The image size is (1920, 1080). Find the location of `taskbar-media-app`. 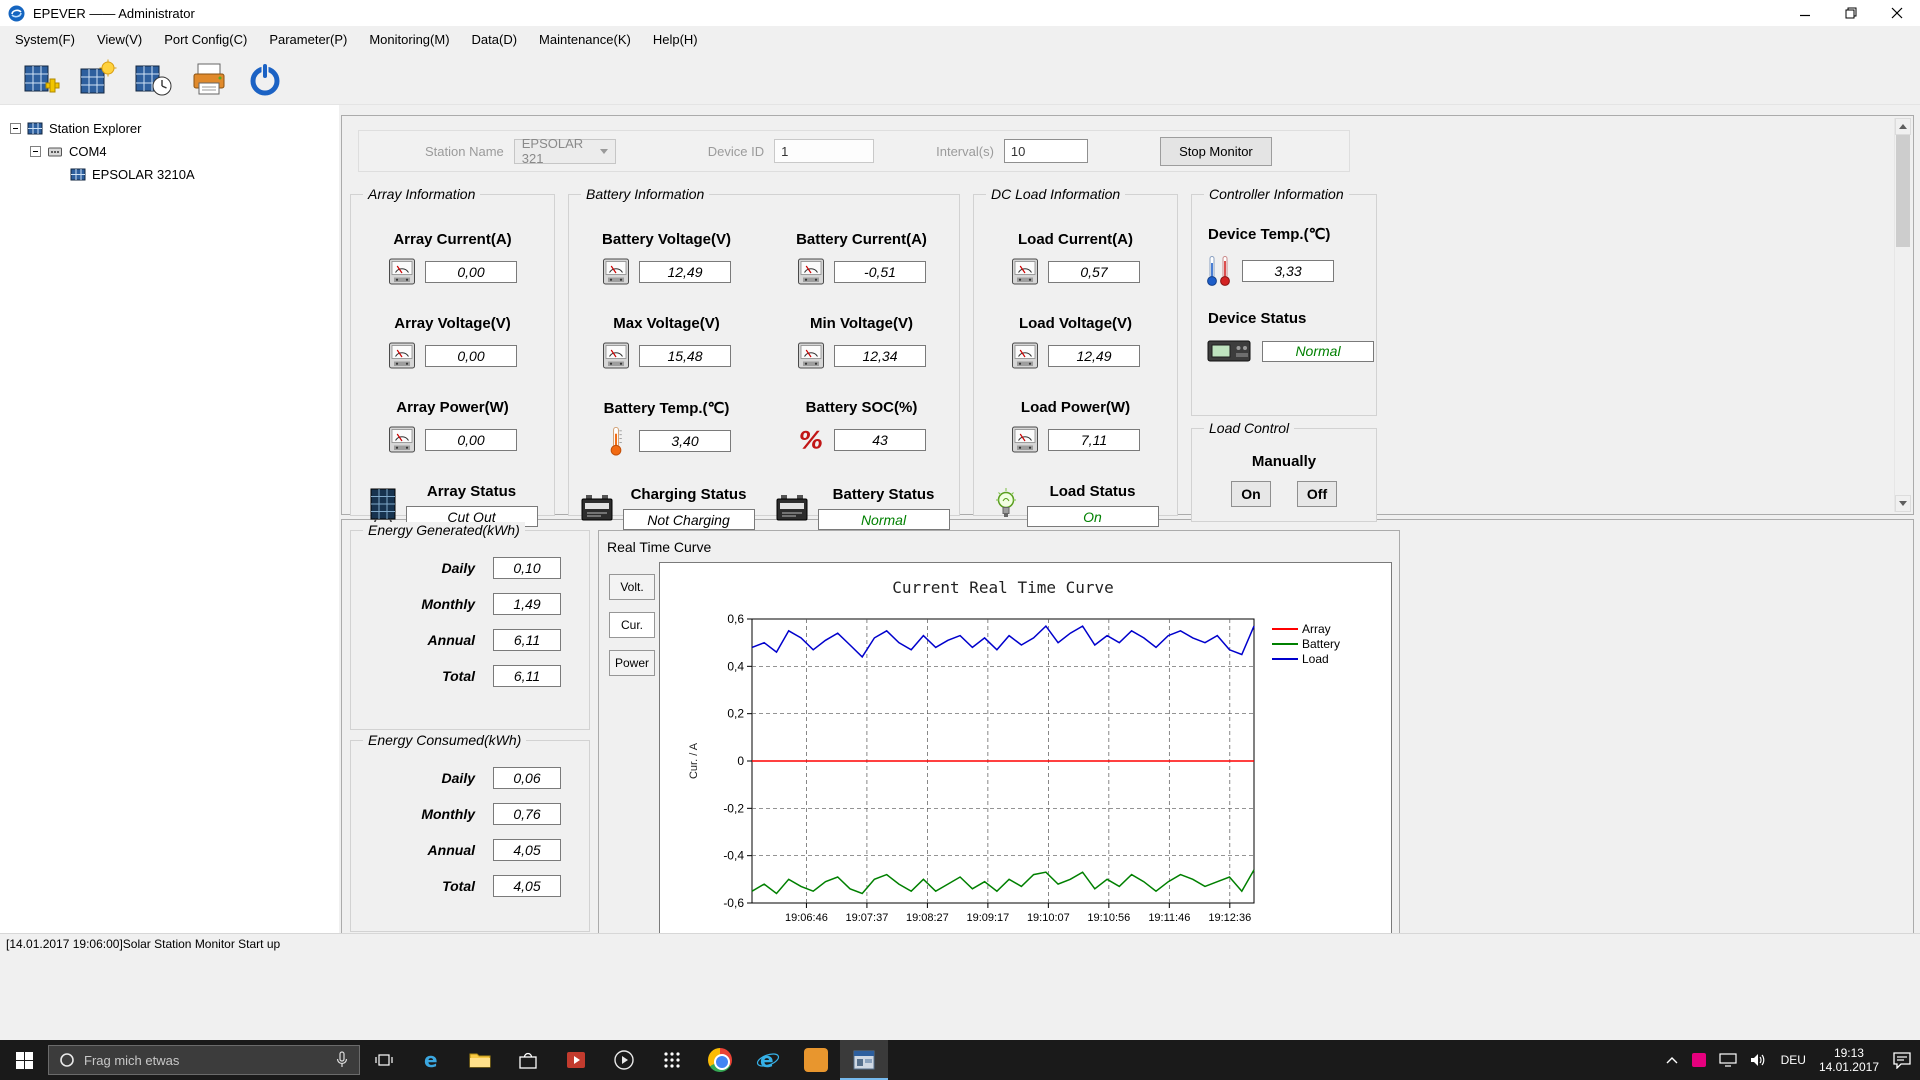

taskbar-media-app is located at coordinates (624, 1060).